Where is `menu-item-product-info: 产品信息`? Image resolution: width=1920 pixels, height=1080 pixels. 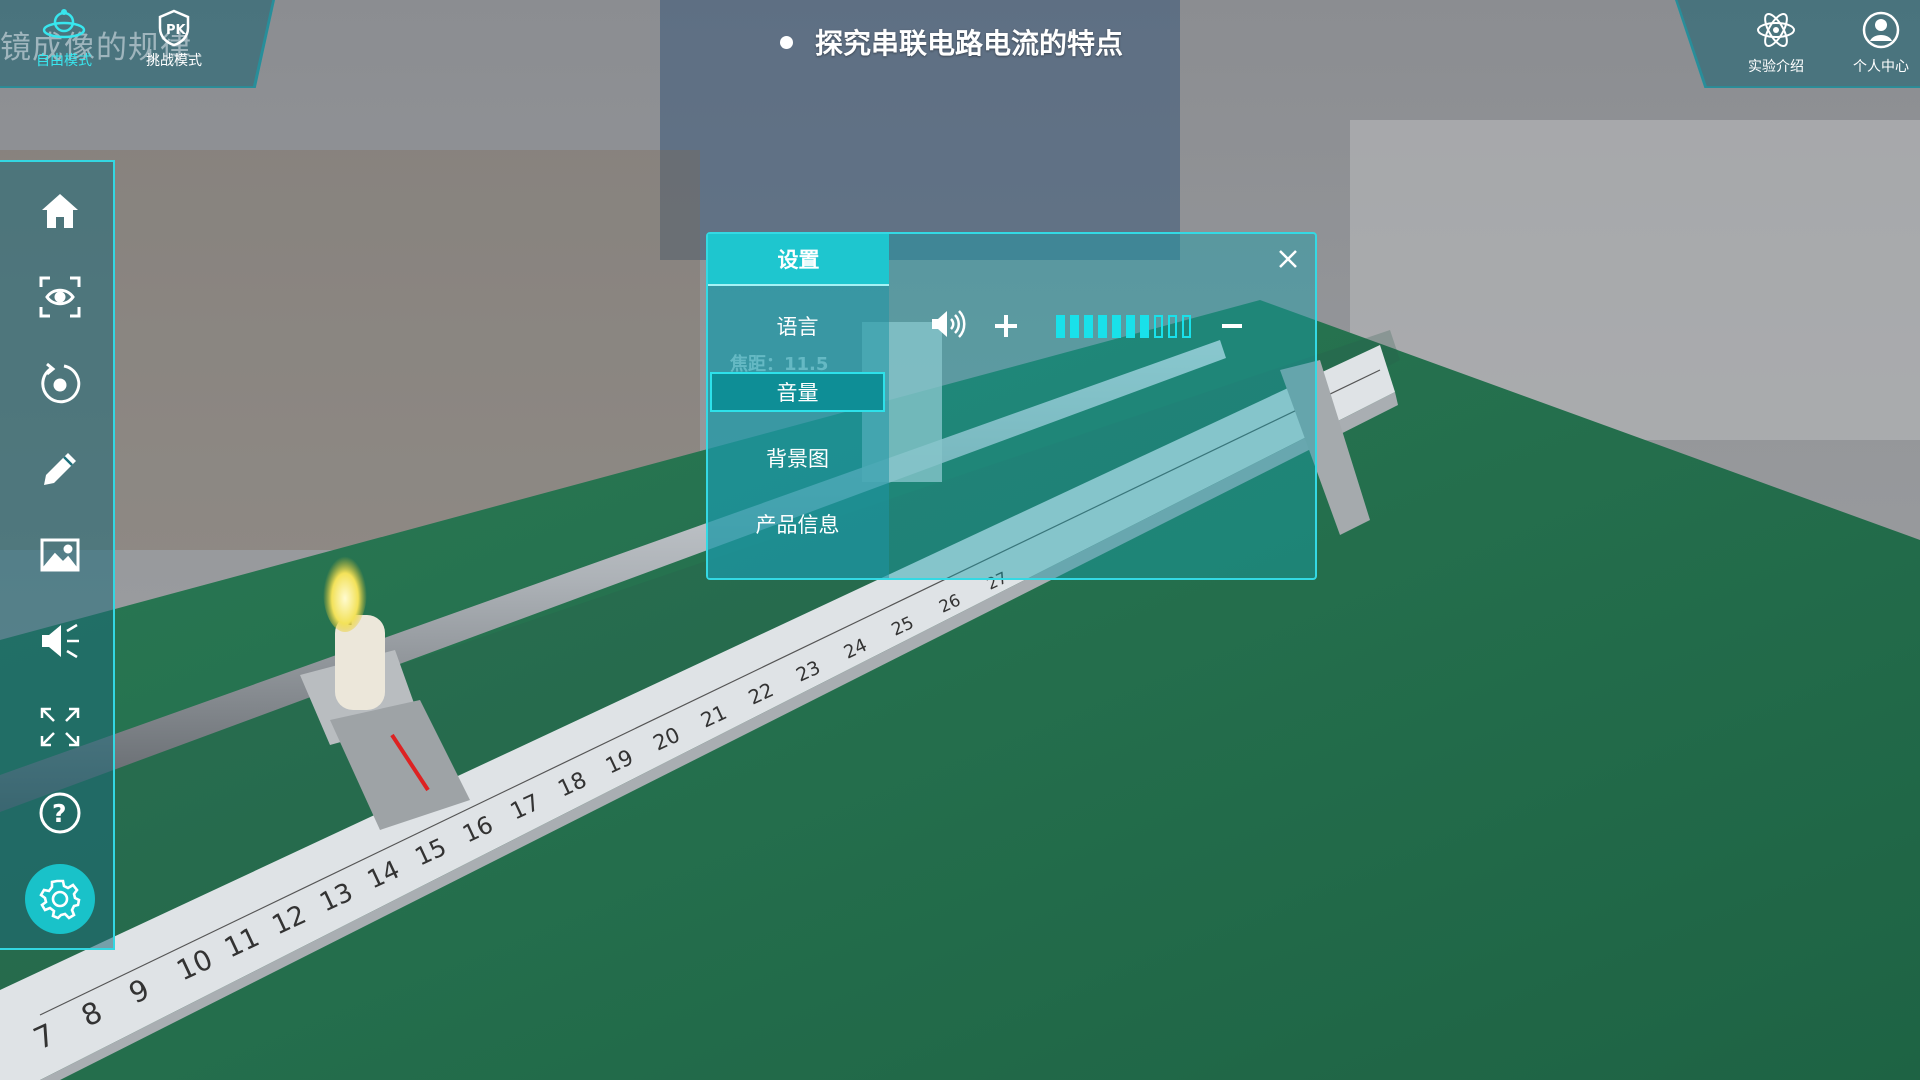
menu-item-product-info: 产品信息 is located at coordinates (797, 524).